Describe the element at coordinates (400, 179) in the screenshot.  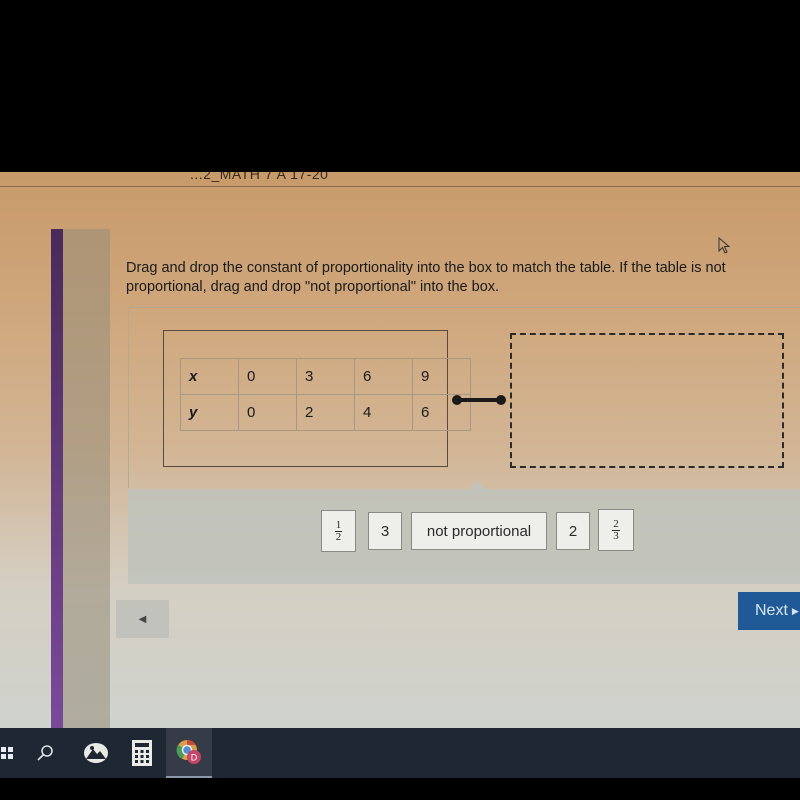
I see `page-header: ...2_MATH 7 A 17-20` at that location.